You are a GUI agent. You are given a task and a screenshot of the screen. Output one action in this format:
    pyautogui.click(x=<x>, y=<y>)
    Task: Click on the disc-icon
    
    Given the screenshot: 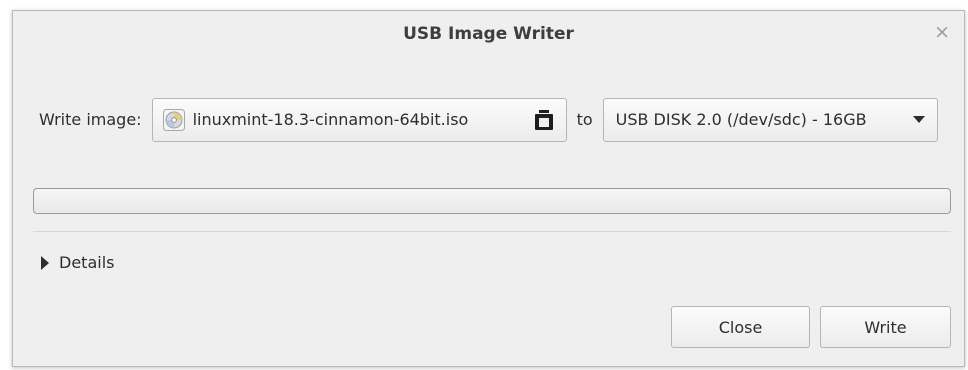 What is the action you would take?
    pyautogui.click(x=173, y=119)
    